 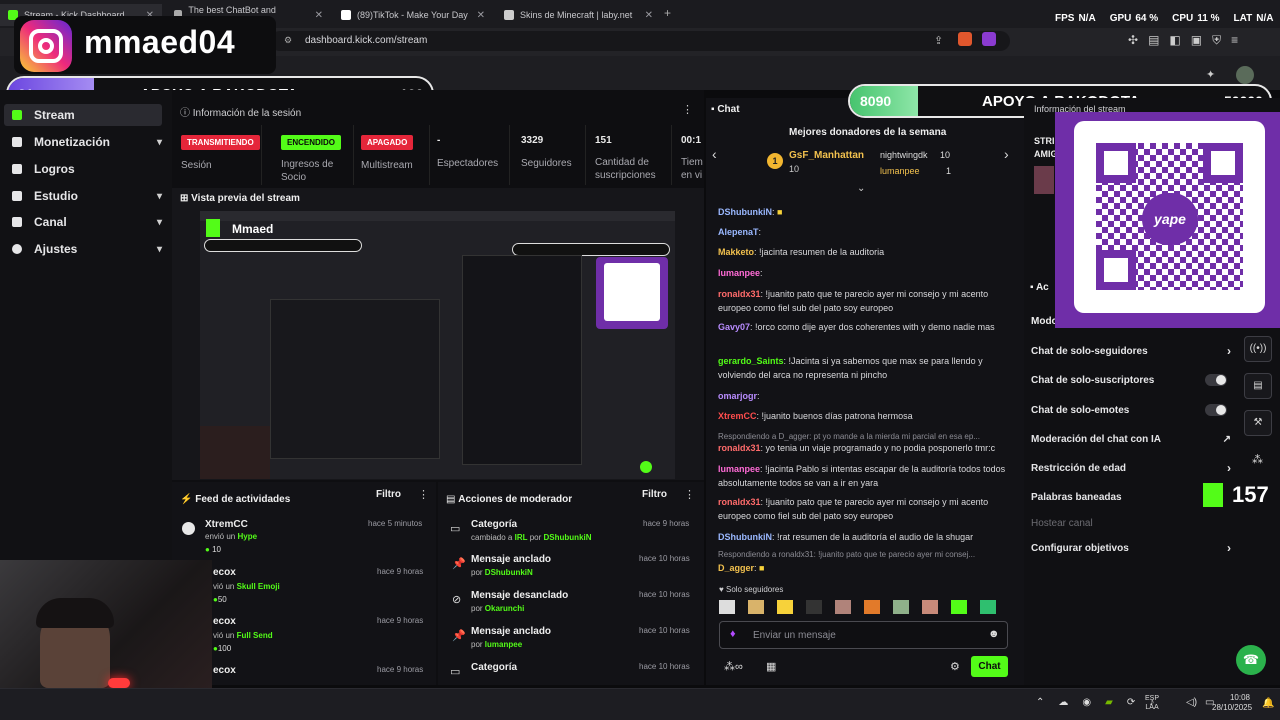 I want to click on configure-goals-item: Configurar objetivos ›, so click(x=1131, y=548).